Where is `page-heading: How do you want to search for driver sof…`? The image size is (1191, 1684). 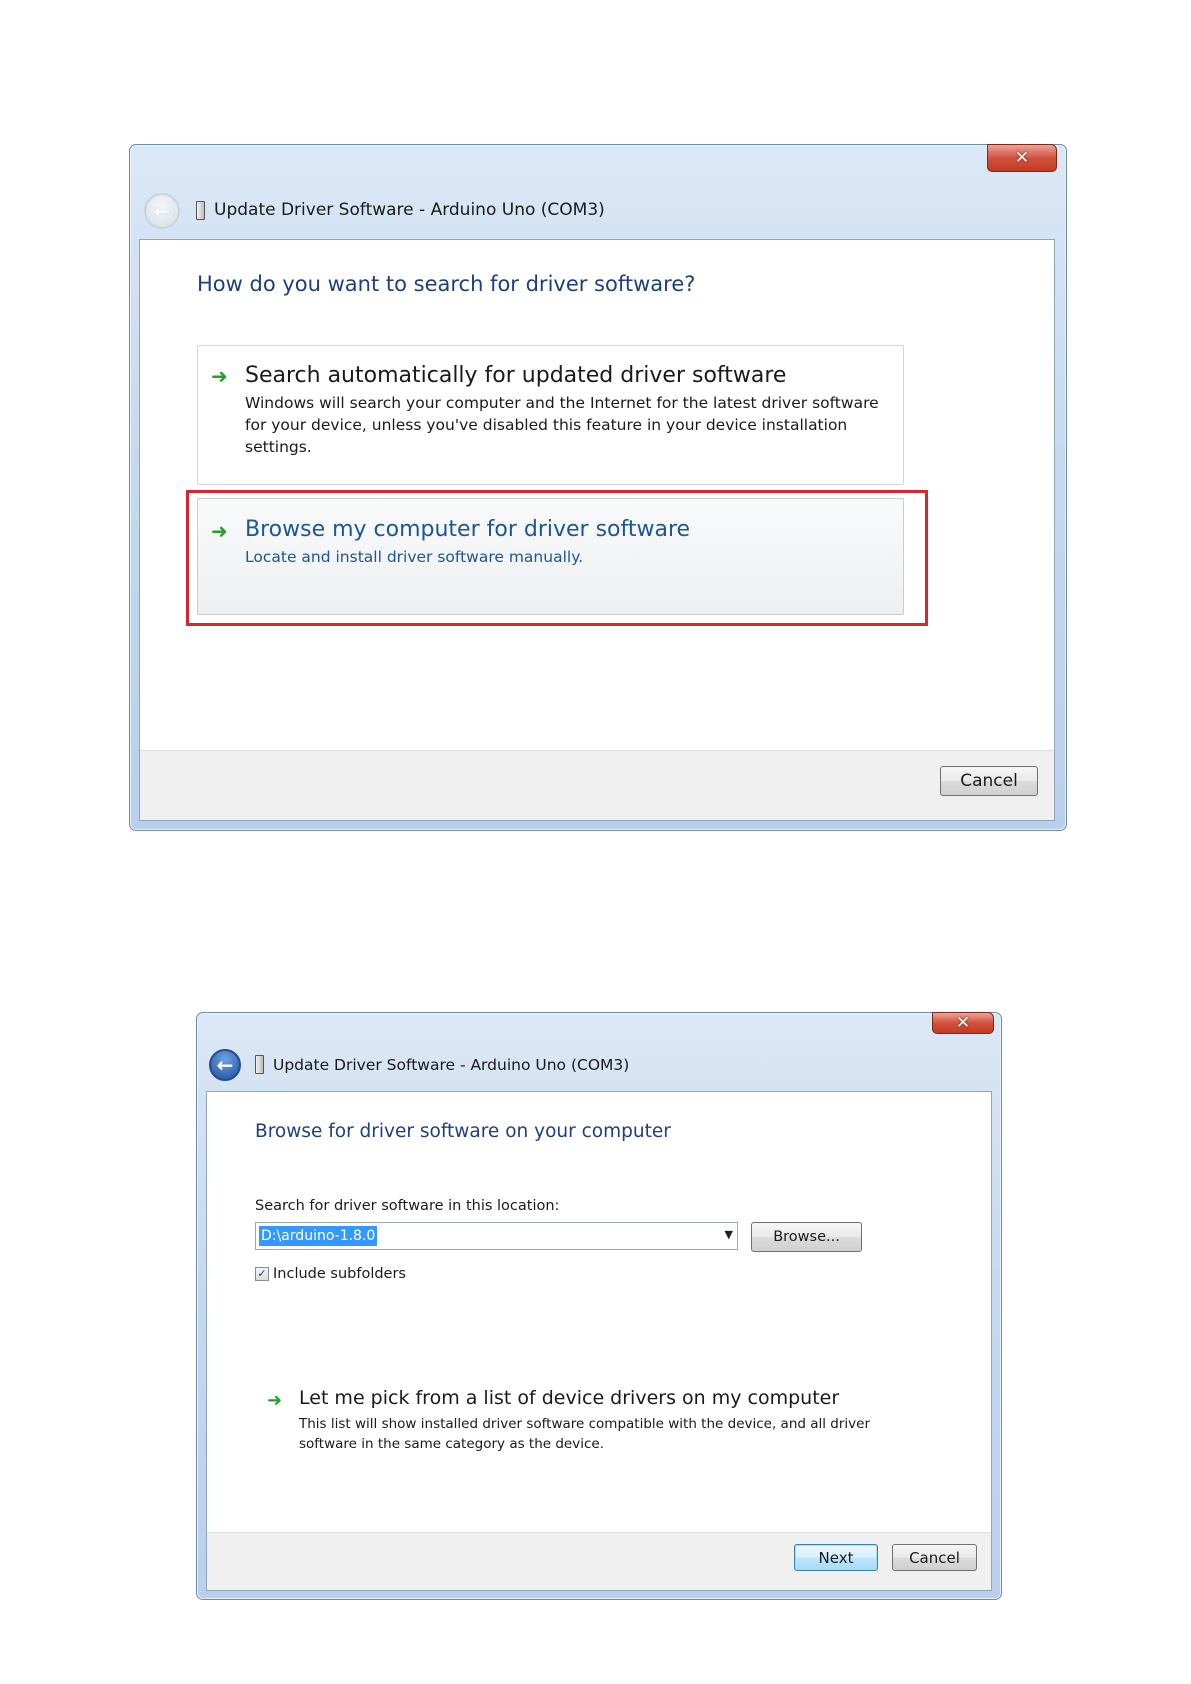
page-heading: How do you want to search for driver sof… is located at coordinates (446, 284).